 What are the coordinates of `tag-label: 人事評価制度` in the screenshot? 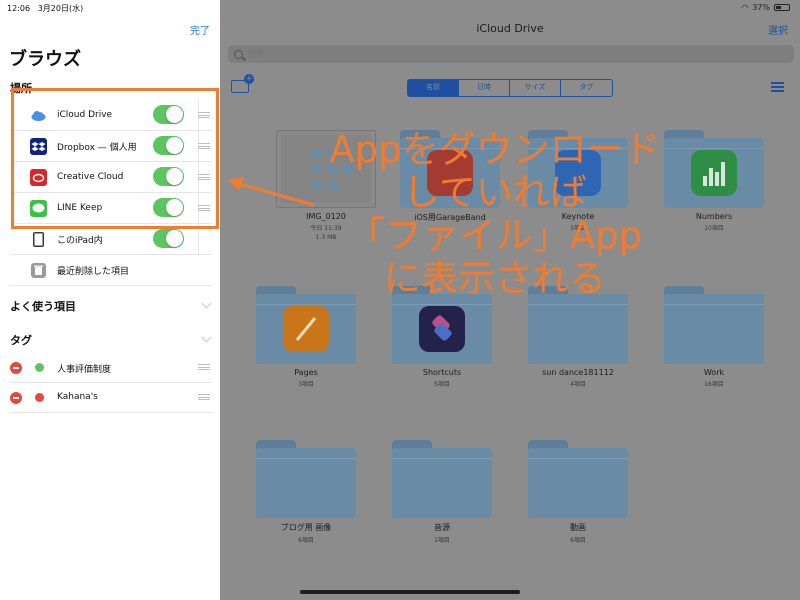 It's located at (84, 370).